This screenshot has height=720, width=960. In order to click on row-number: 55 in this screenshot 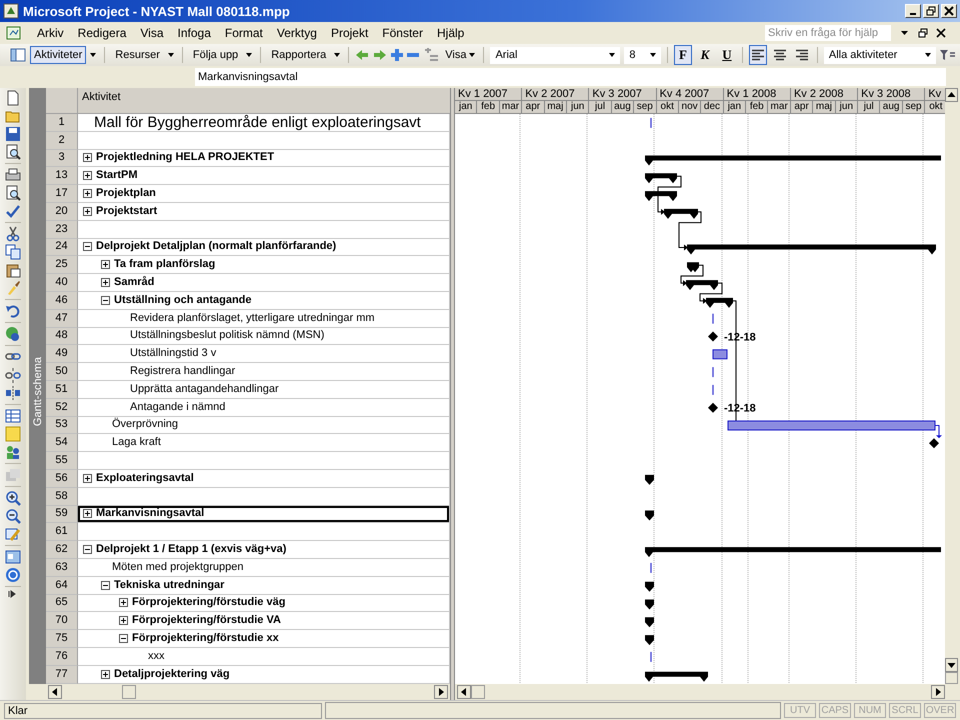, I will do `click(62, 461)`.